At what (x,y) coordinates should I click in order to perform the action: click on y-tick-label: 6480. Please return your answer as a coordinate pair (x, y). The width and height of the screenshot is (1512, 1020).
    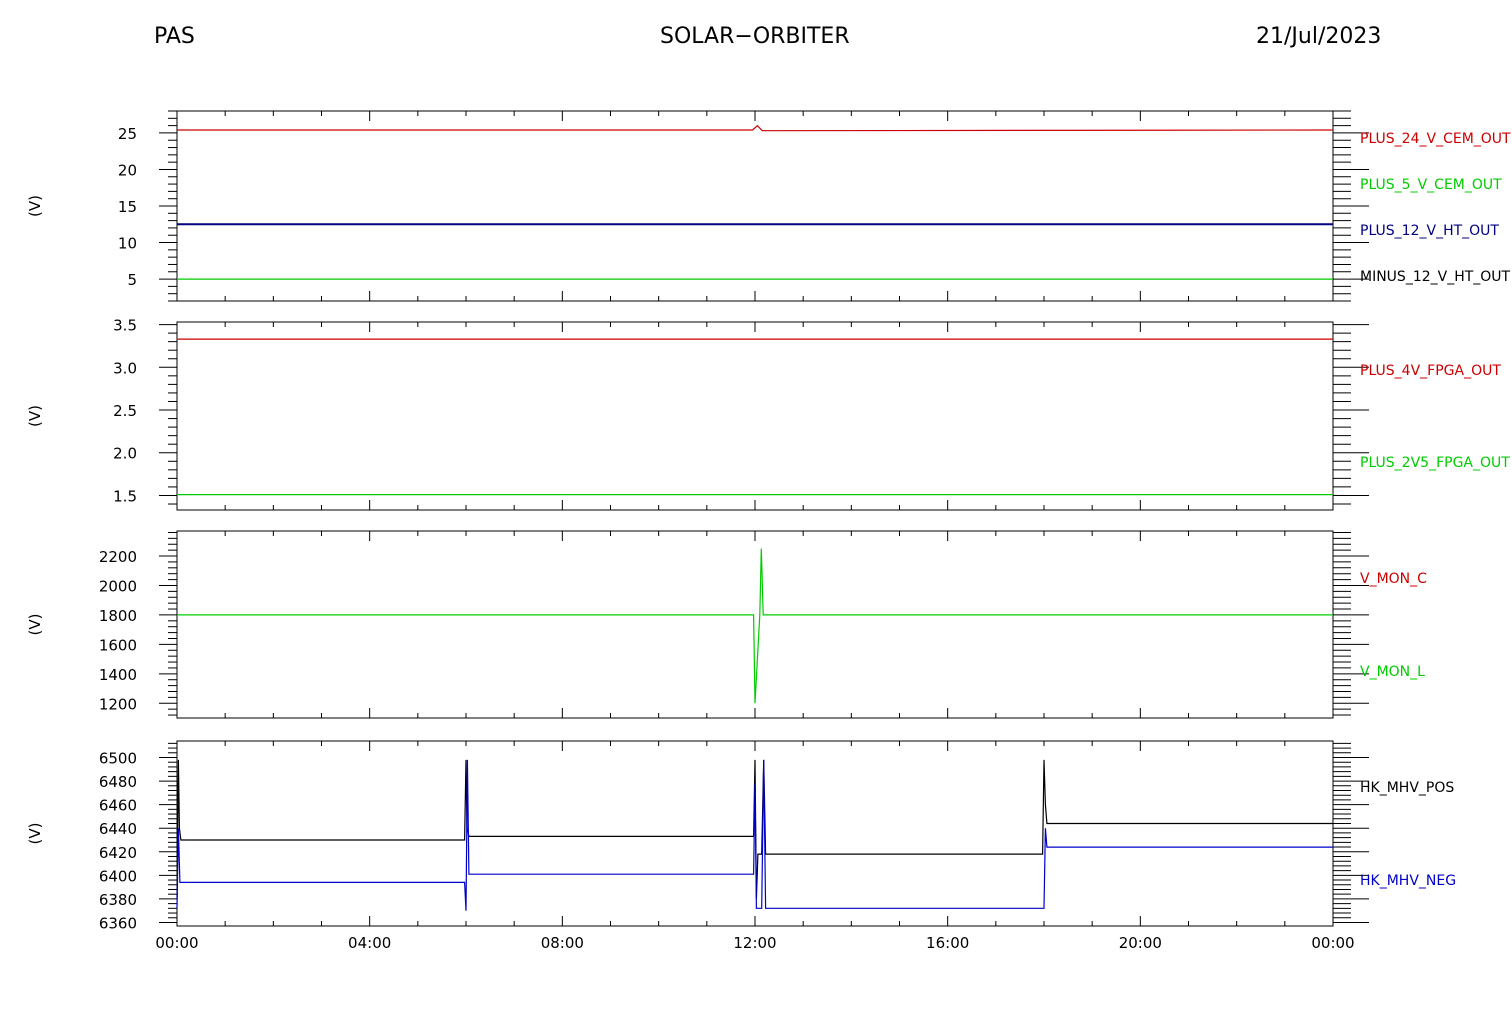
    Looking at the image, I should click on (118, 782).